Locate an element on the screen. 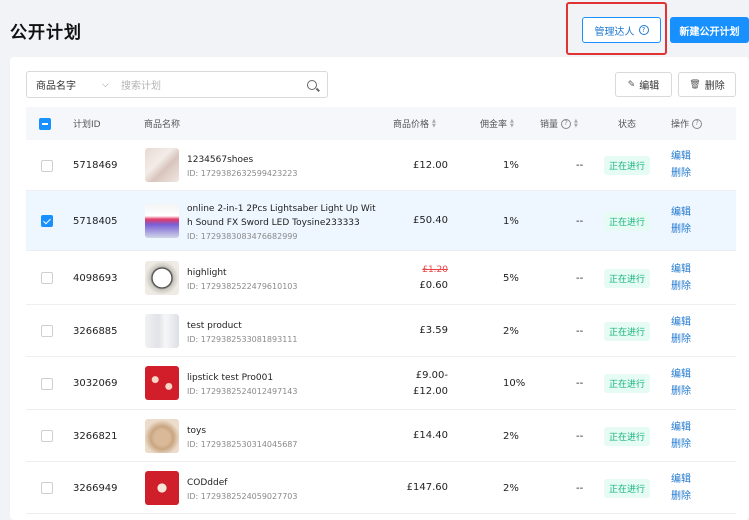  product-id: ID: 1729382522479610103 is located at coordinates (242, 286).